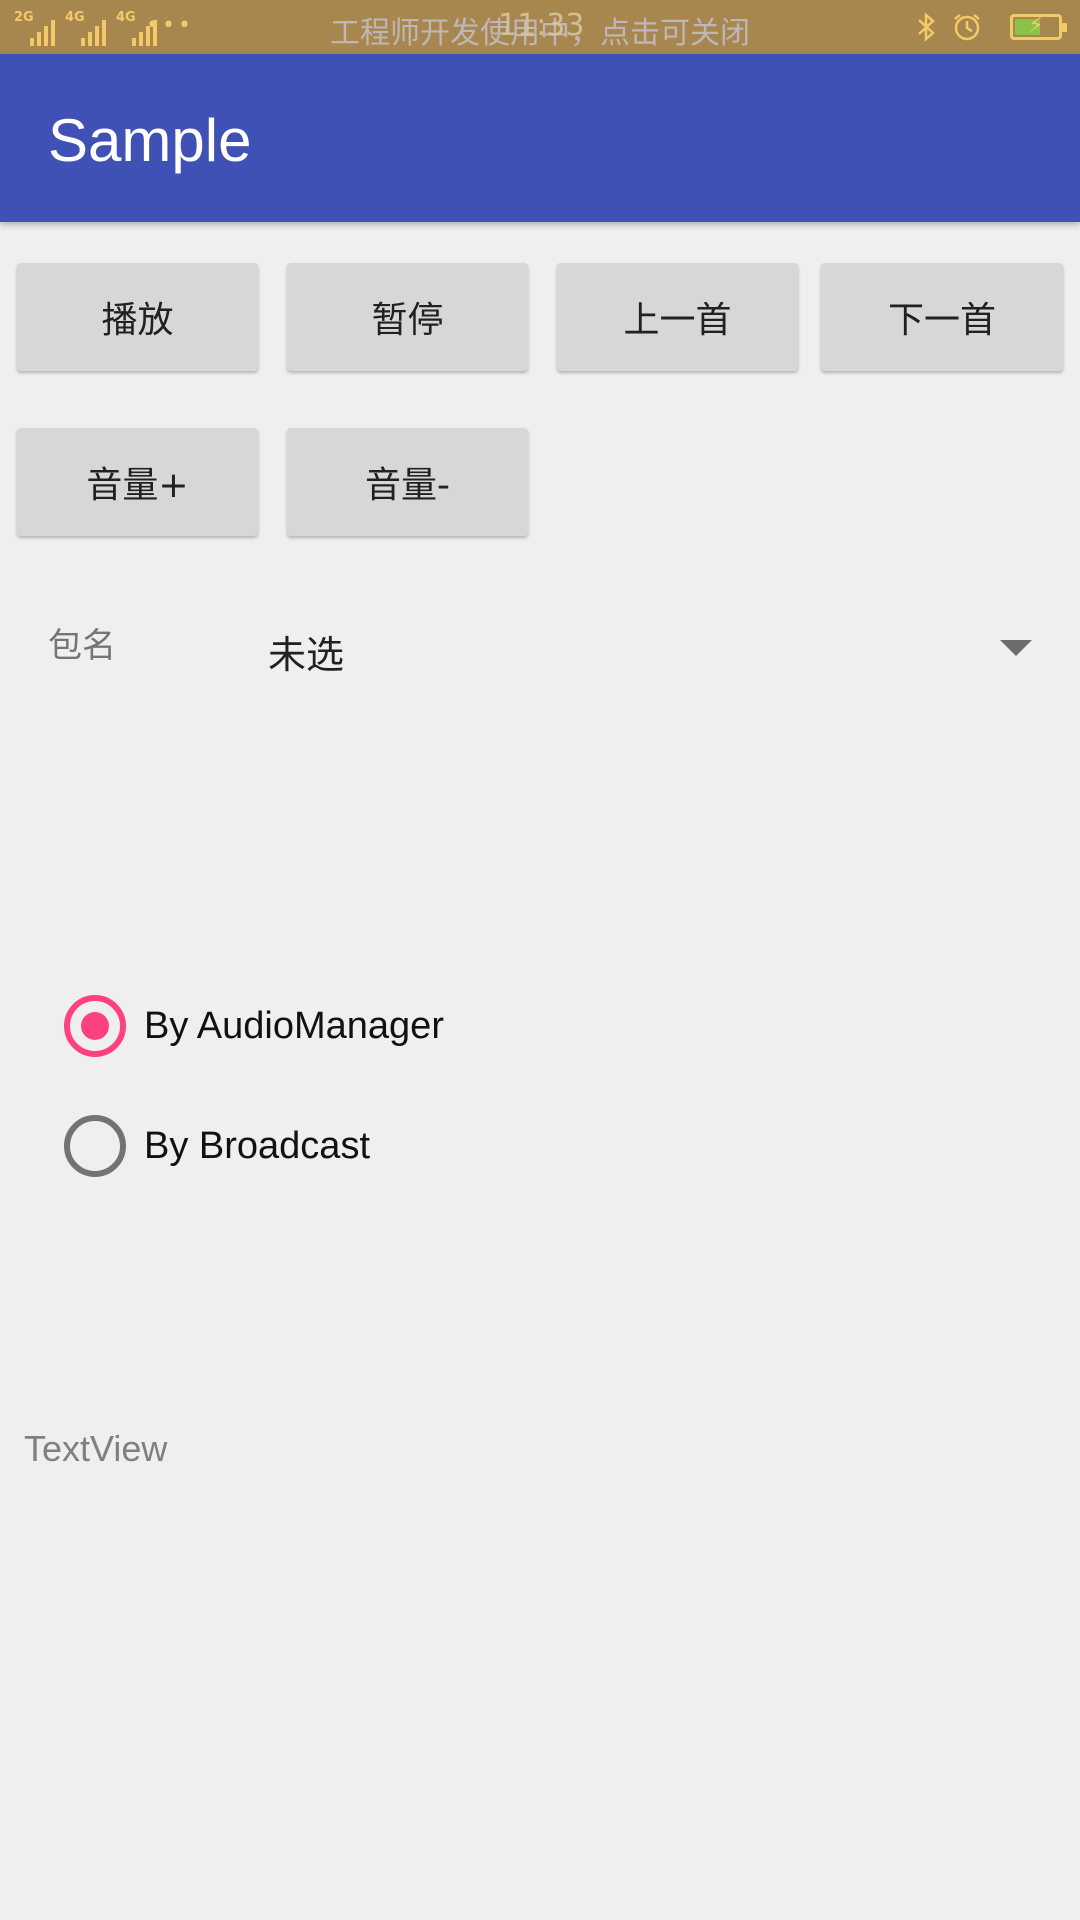 The image size is (1080, 1920). What do you see at coordinates (82, 646) in the screenshot?
I see `package-label: 包名` at bounding box center [82, 646].